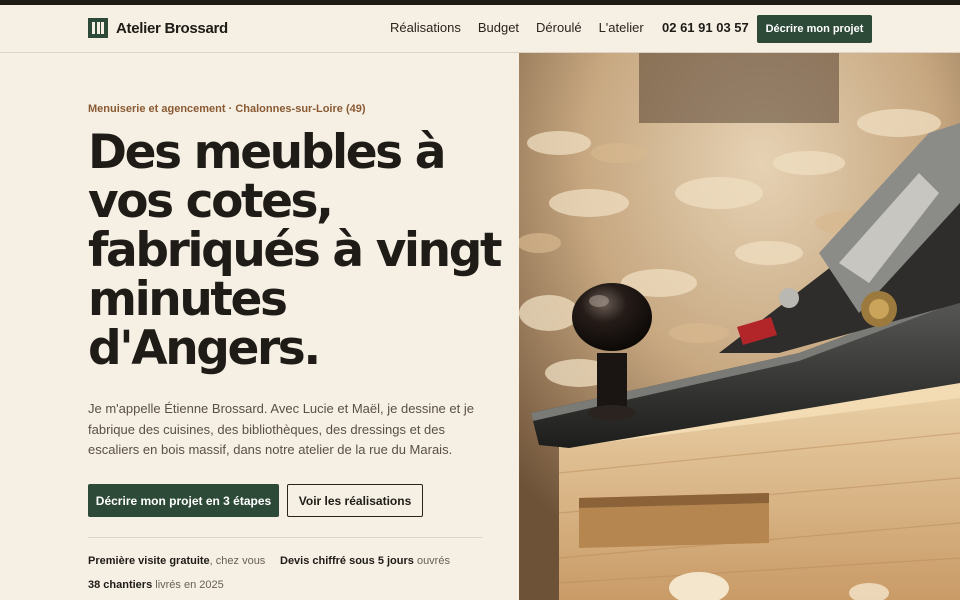 The image size is (960, 600). What do you see at coordinates (814, 29) in the screenshot?
I see `header-cta-button: Décrire mon projet` at bounding box center [814, 29].